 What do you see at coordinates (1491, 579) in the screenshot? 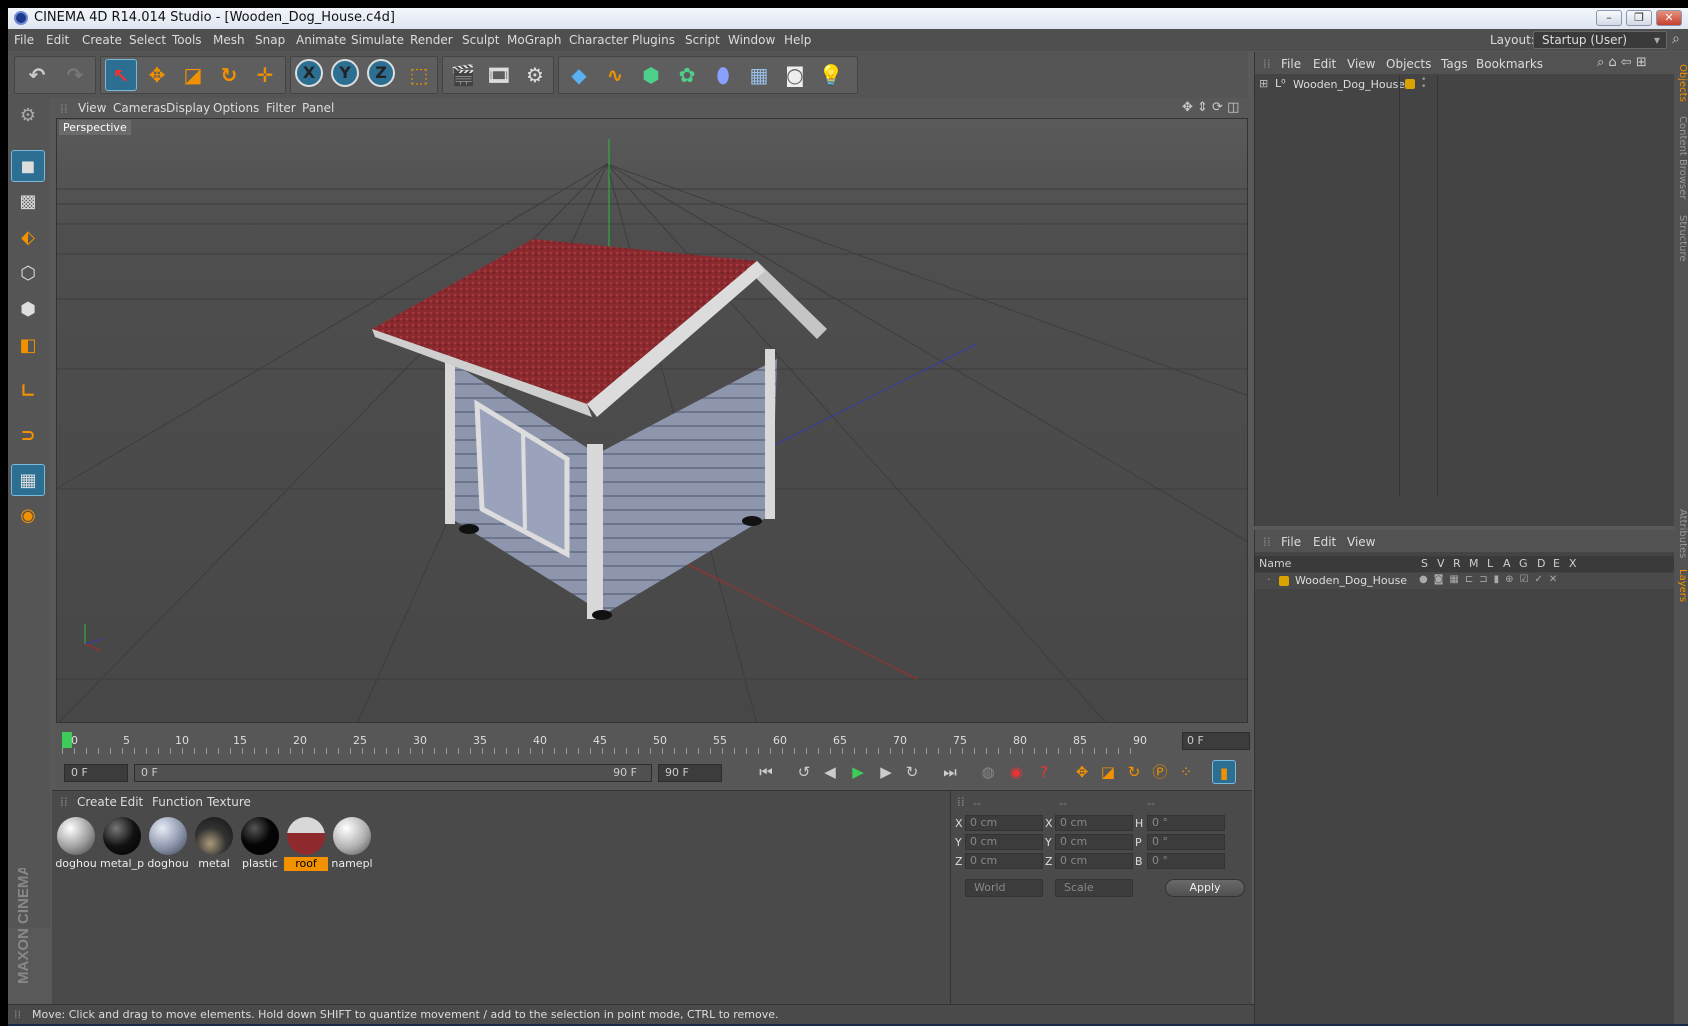
I see `layer-flags-icons: ●◙▦⊏⊐▮⊕☑✓✕` at bounding box center [1491, 579].